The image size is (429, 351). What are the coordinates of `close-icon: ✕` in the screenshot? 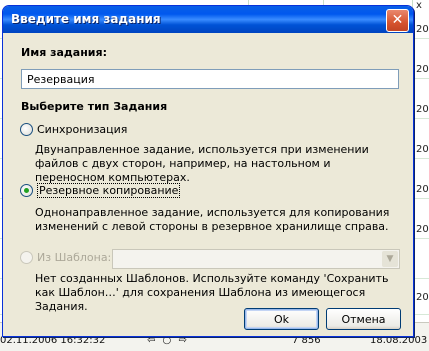 It's located at (397, 20).